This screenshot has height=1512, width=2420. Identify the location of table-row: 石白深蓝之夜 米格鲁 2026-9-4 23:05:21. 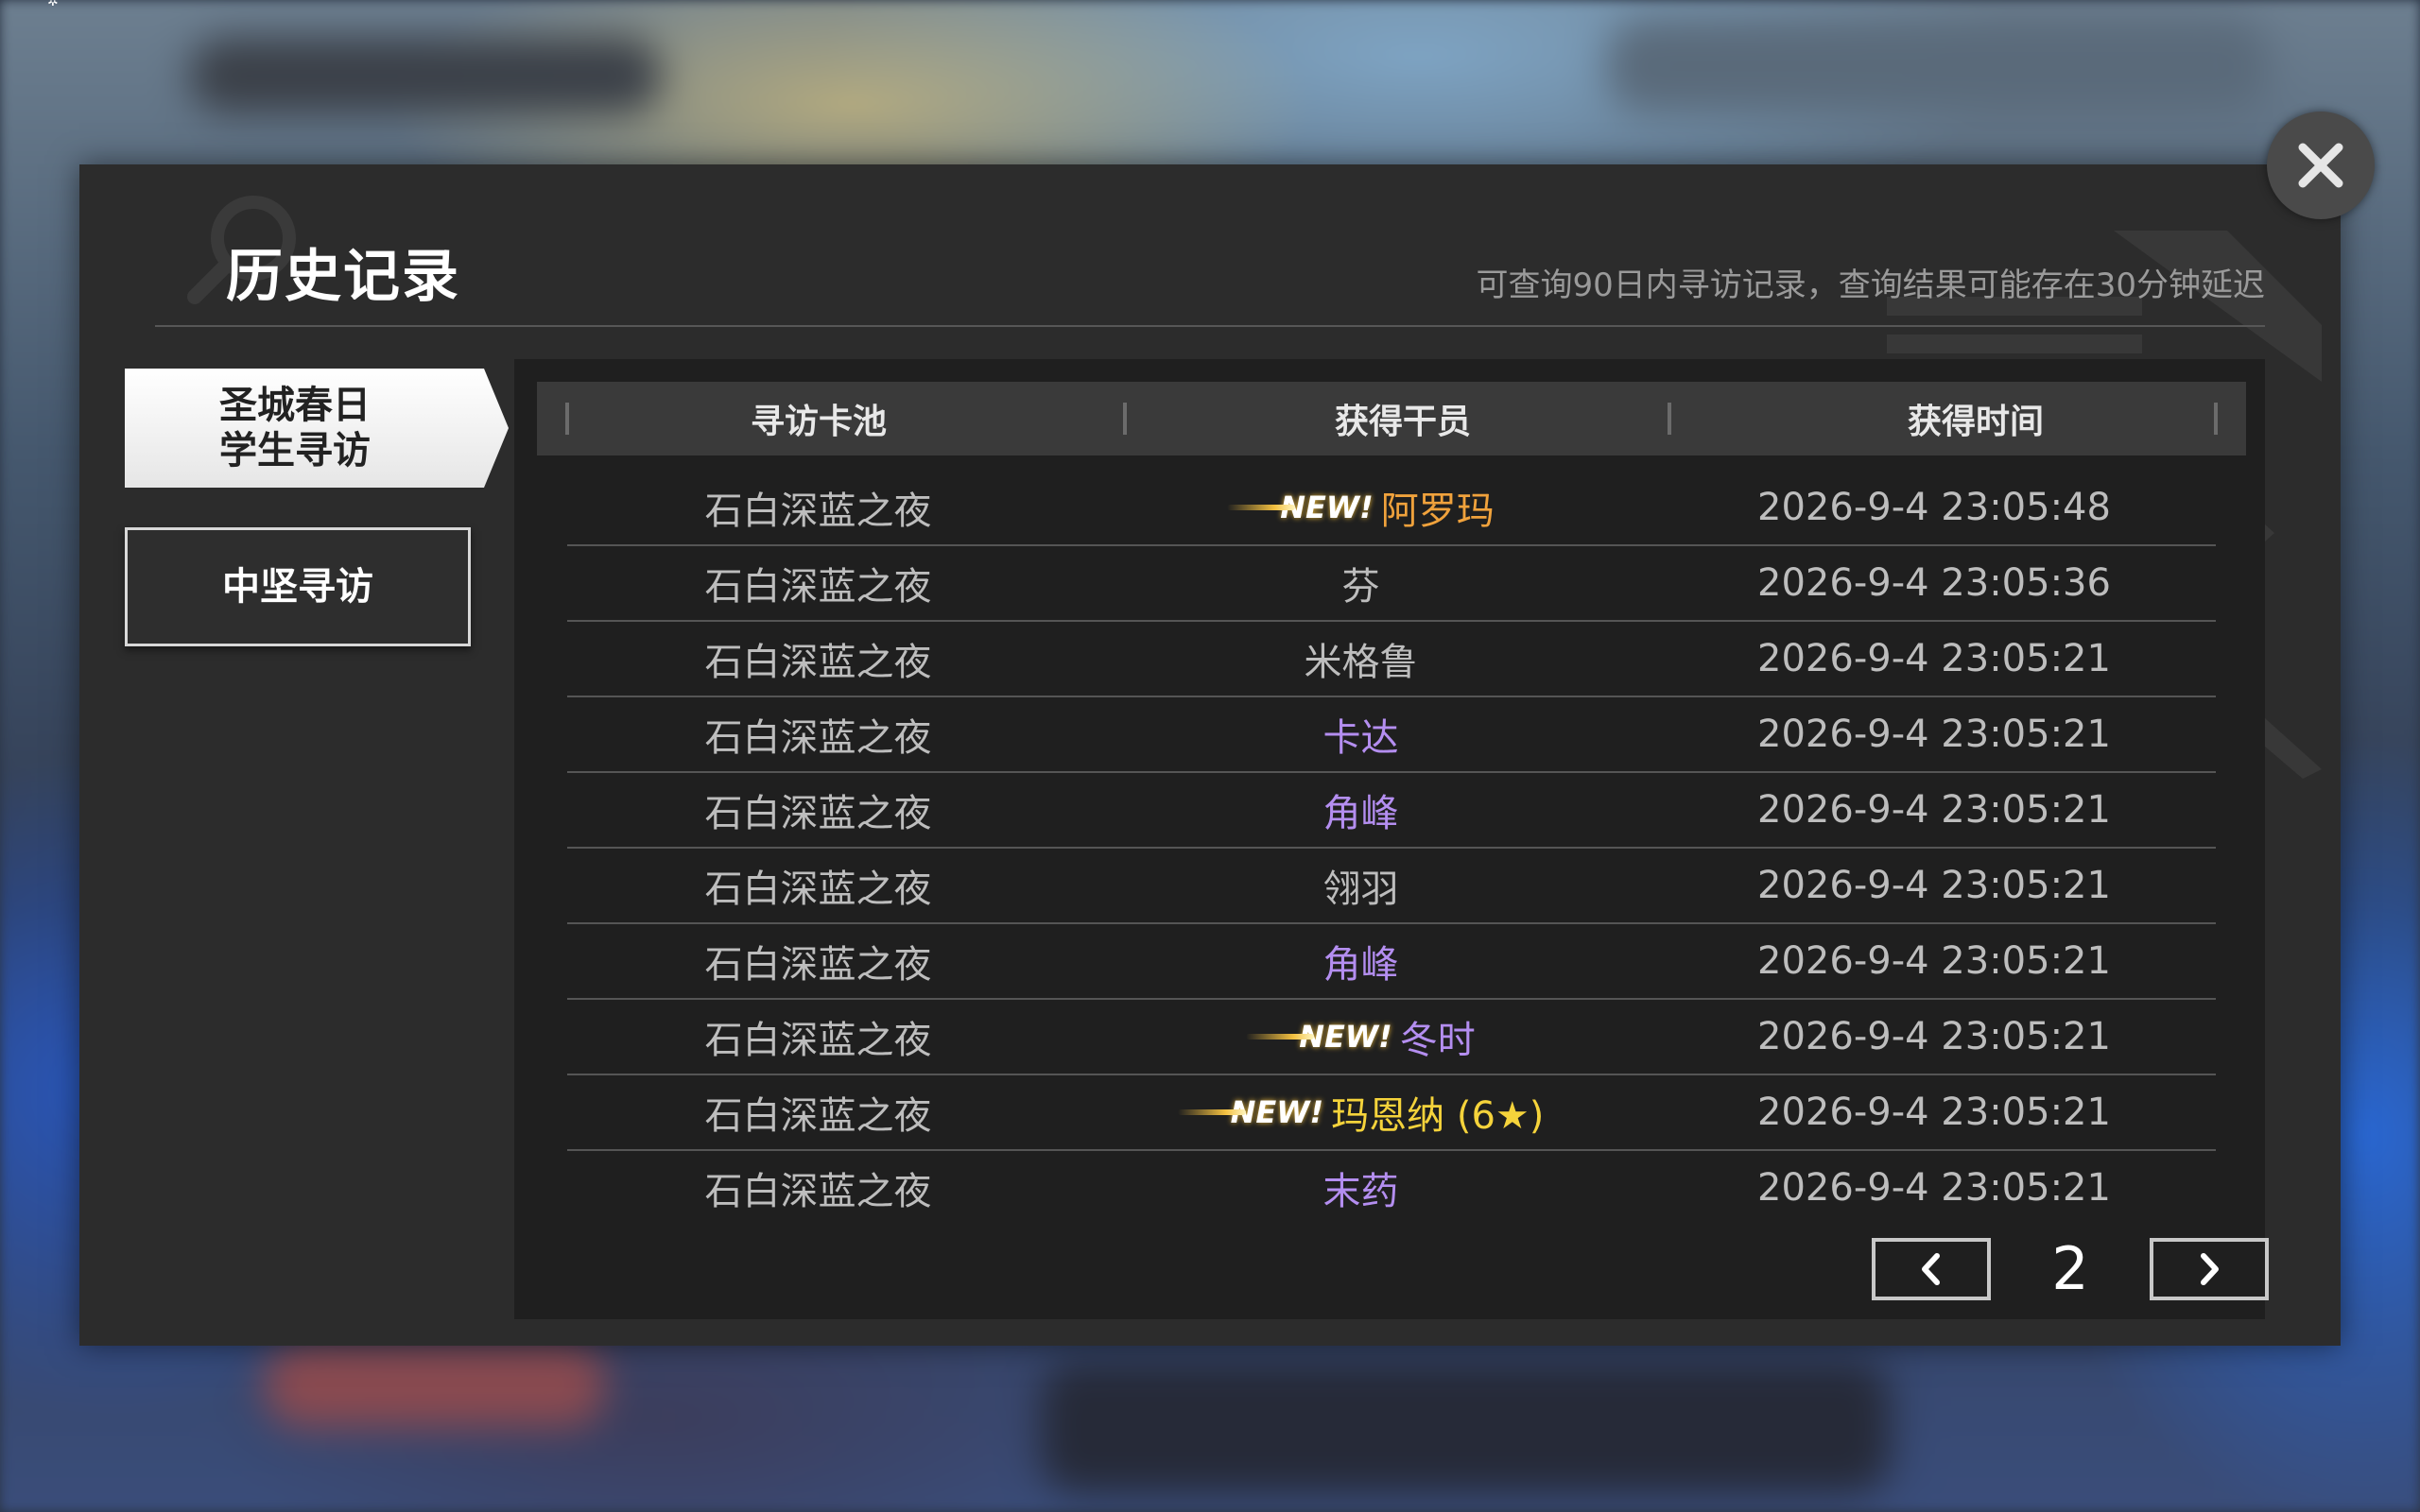
(1391, 659).